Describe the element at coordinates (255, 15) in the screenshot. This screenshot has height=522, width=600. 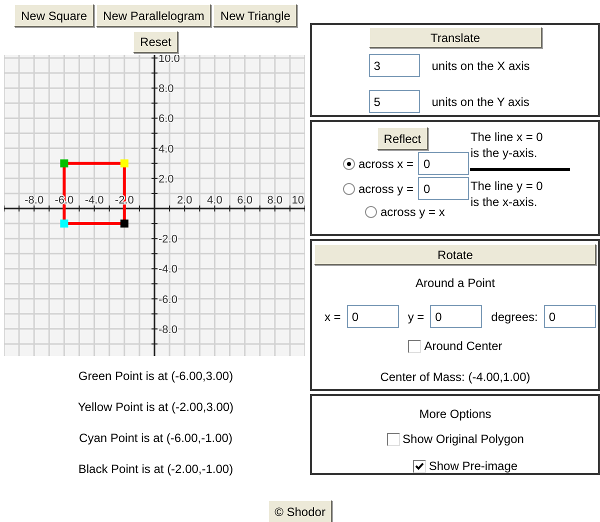
I see `button: New Triangle` at that location.